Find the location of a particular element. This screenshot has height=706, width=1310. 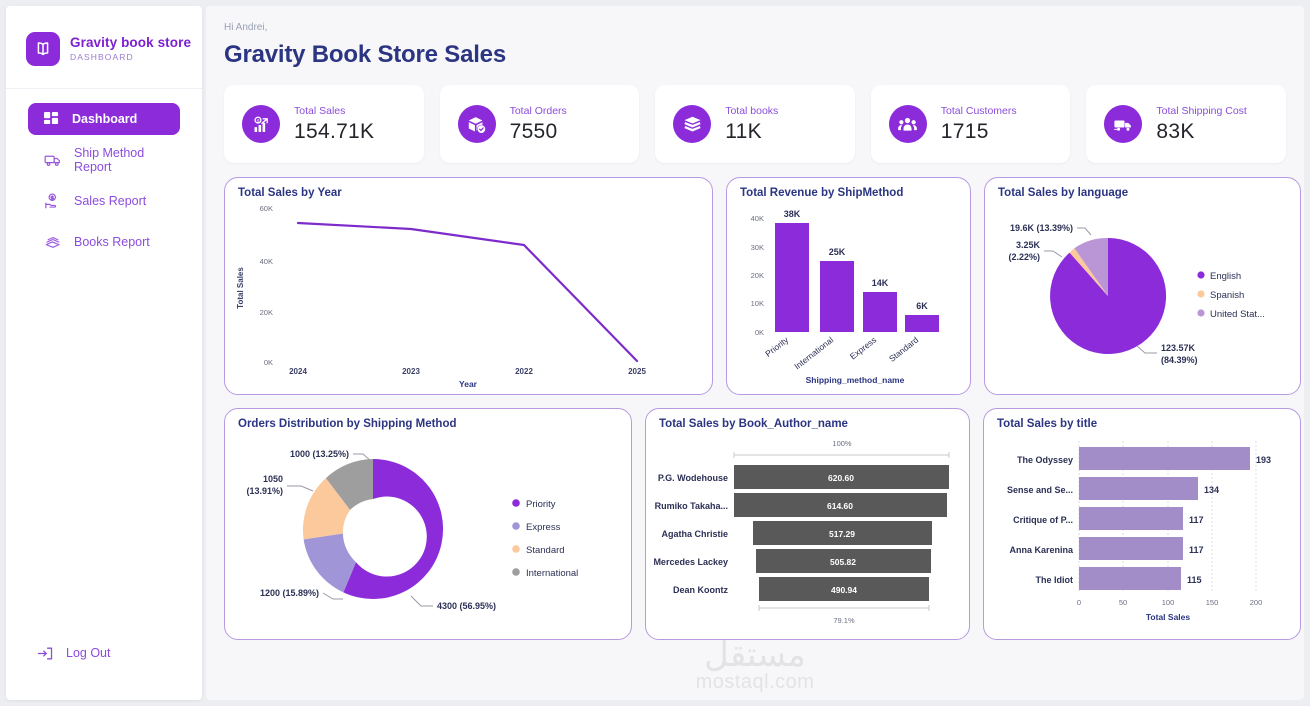

top-axis-label: 100% is located at coordinates (842, 443).